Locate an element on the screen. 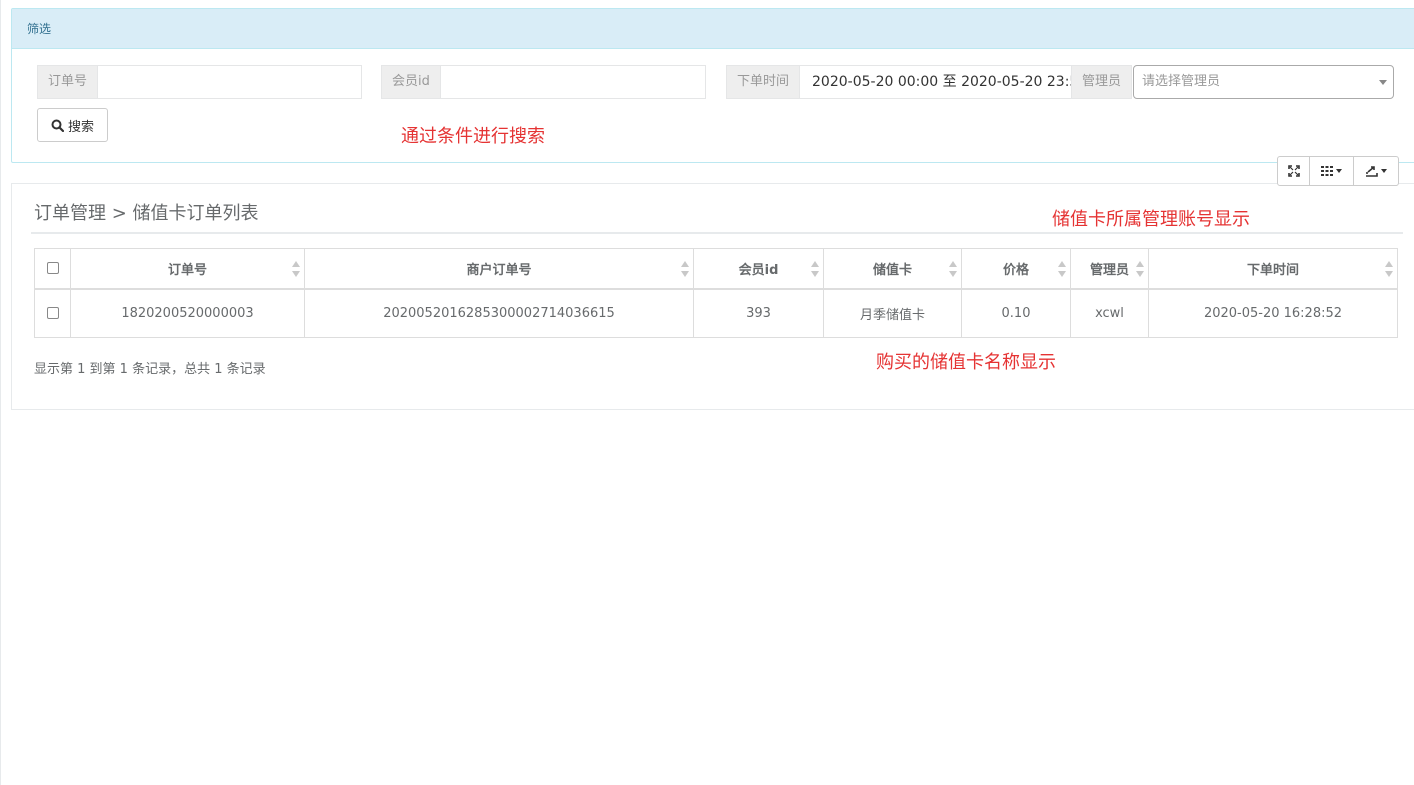 This screenshot has height=785, width=1414. export-icon is located at coordinates (1372, 171).